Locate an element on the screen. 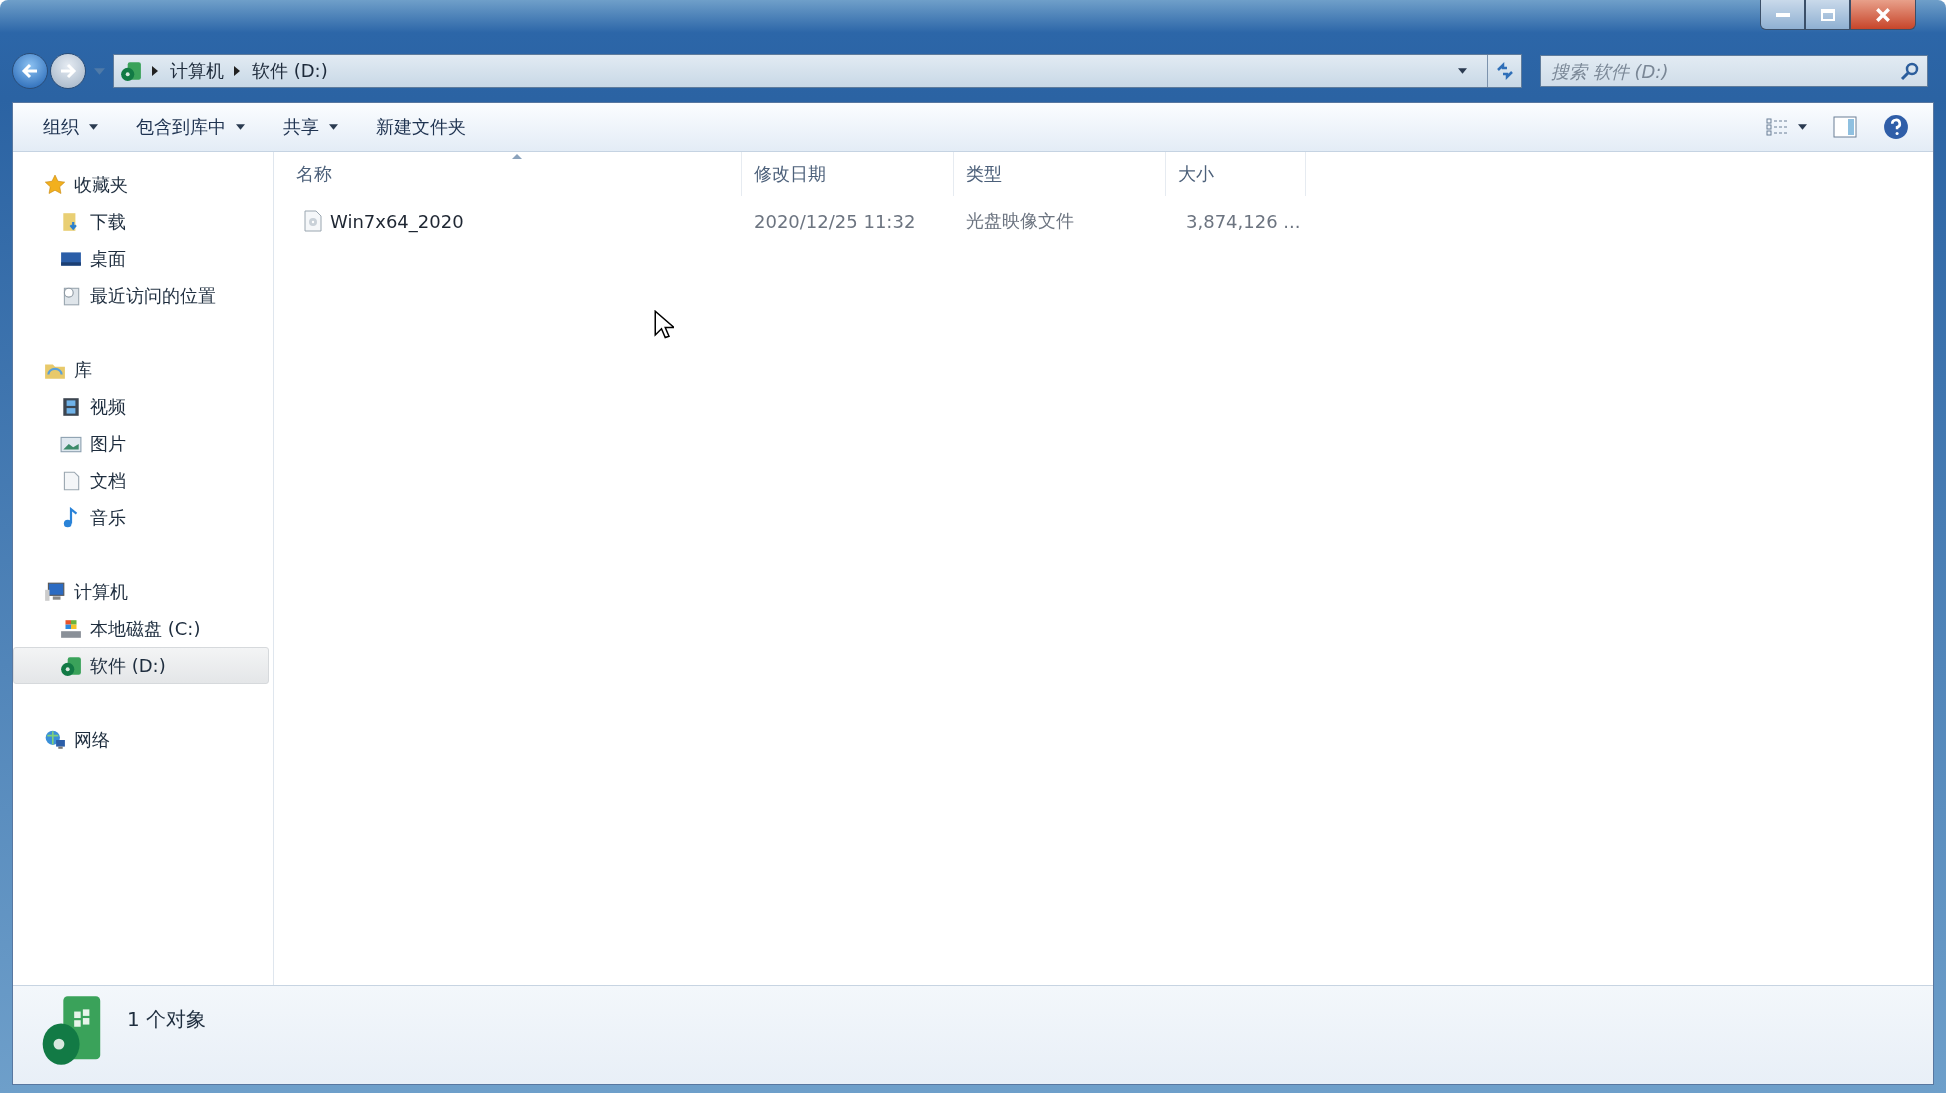 Image resolution: width=1946 pixels, height=1093 pixels. modified-date: 2020/12/25 11:32 is located at coordinates (835, 221).